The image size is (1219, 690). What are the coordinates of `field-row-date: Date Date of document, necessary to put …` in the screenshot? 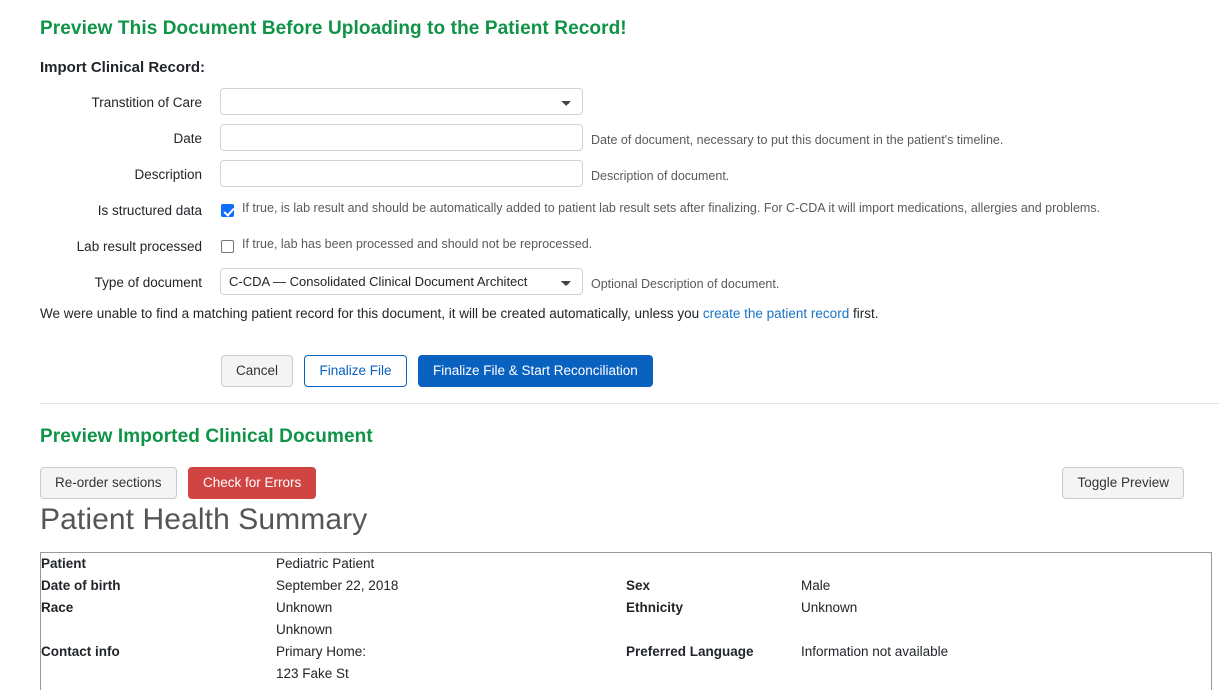 It's located at (609, 142).